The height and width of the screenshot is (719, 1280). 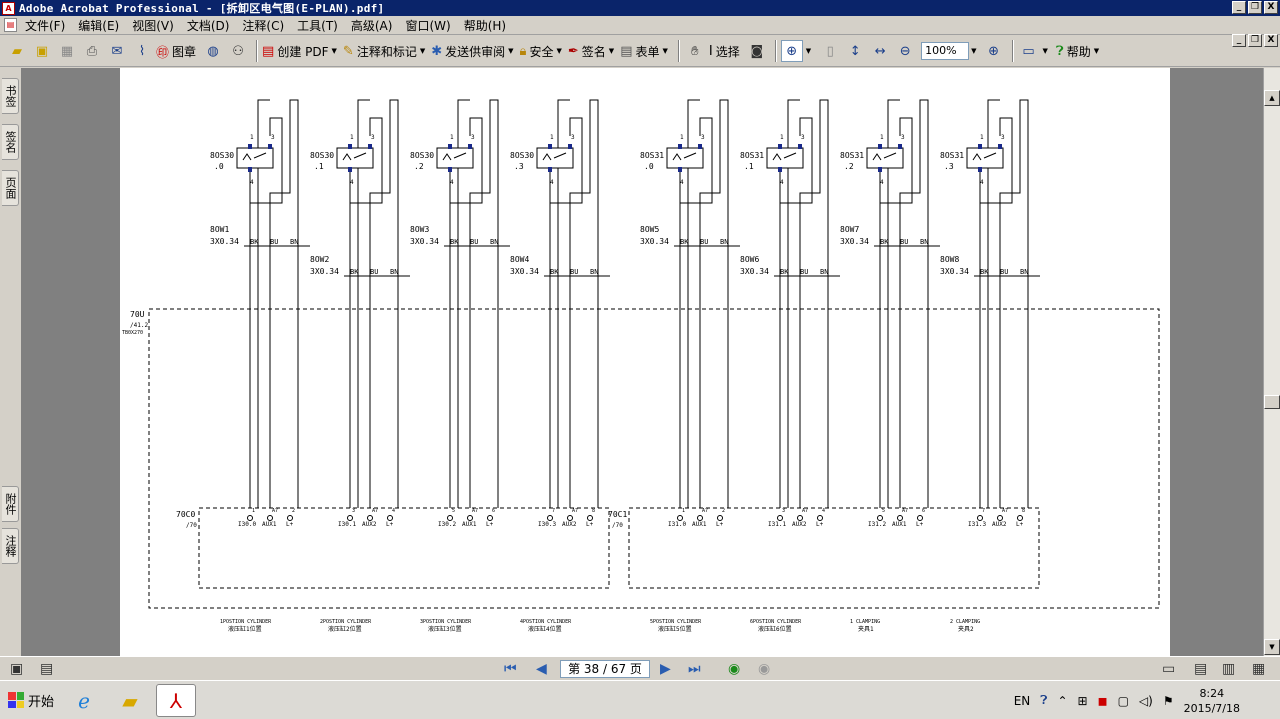 I want to click on vertical-scrollbar: ▲ ▼, so click(x=1271, y=362).